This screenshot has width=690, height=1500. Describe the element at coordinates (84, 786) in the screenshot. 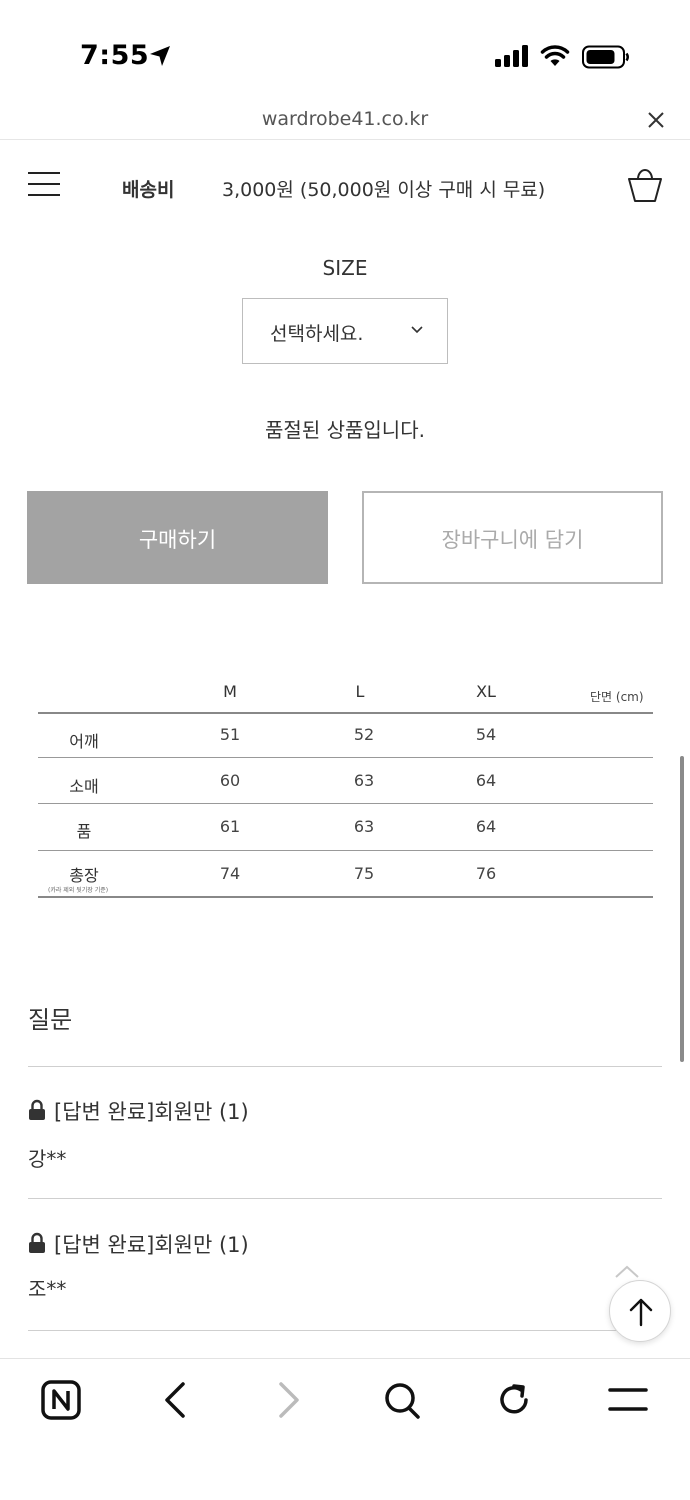

I see `row-label-sleeve: 소매` at that location.